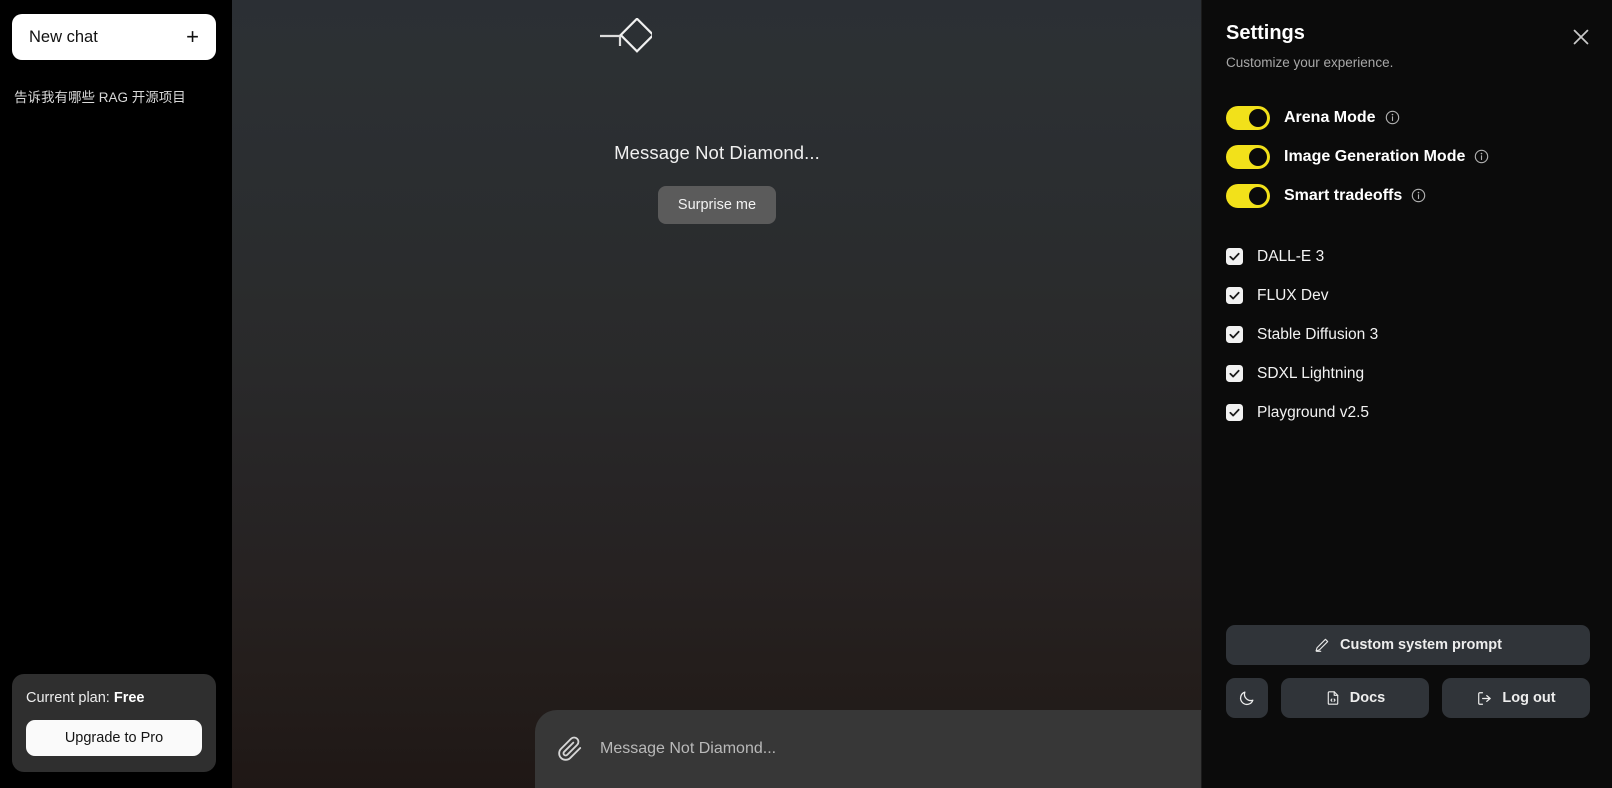 The height and width of the screenshot is (788, 1612). What do you see at coordinates (1322, 645) in the screenshot?
I see `pencil-icon` at bounding box center [1322, 645].